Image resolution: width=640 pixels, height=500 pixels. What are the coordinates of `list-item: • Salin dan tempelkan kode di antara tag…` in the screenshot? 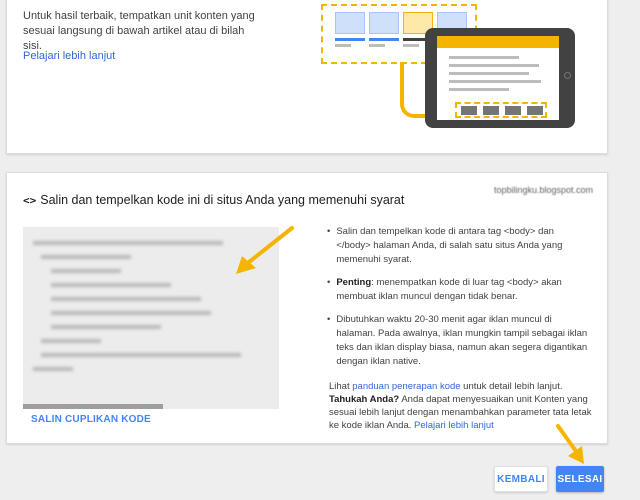 It's located at (445, 245).